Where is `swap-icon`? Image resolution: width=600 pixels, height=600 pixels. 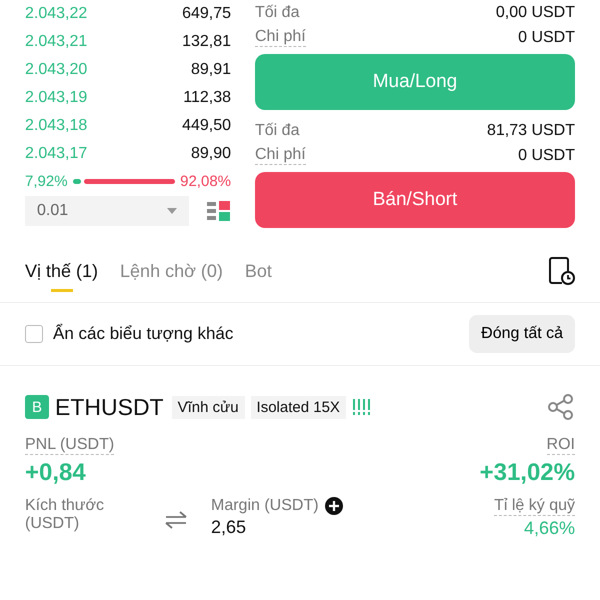
swap-icon is located at coordinates (176, 520).